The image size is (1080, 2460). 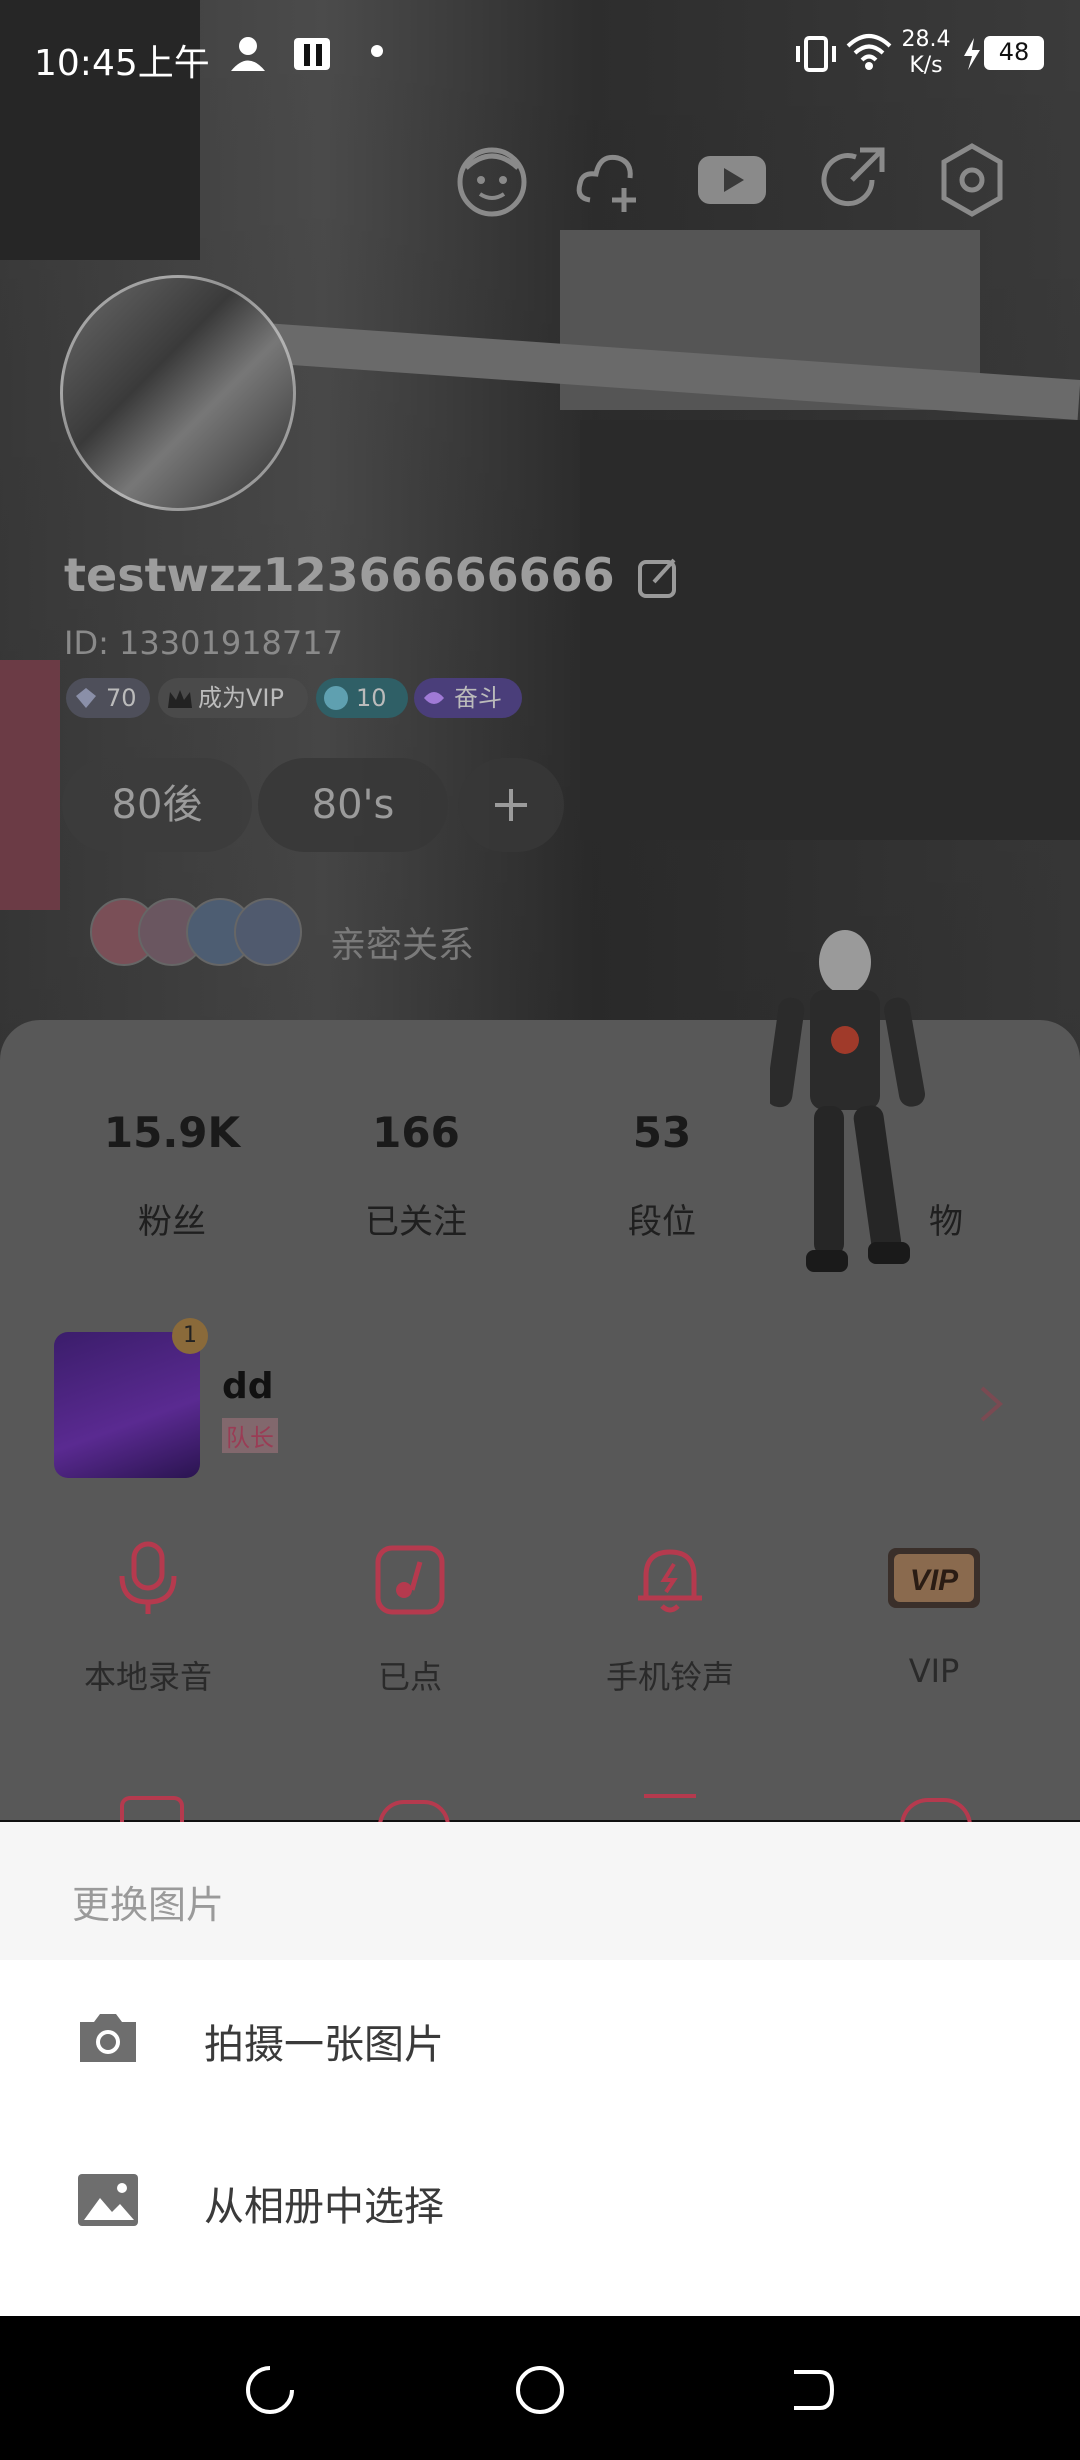 I want to click on diamond-icon, so click(x=86, y=698).